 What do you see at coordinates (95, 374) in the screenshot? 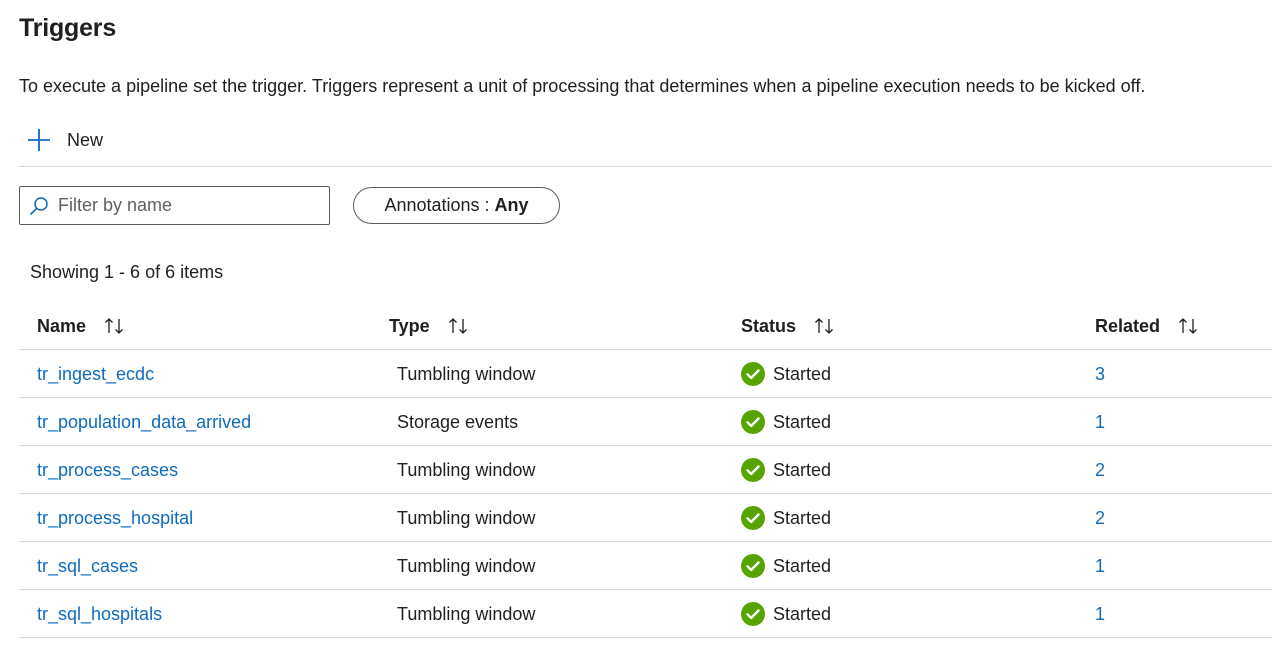
I see `trigger-name-link: tr_ingest_ecdc` at bounding box center [95, 374].